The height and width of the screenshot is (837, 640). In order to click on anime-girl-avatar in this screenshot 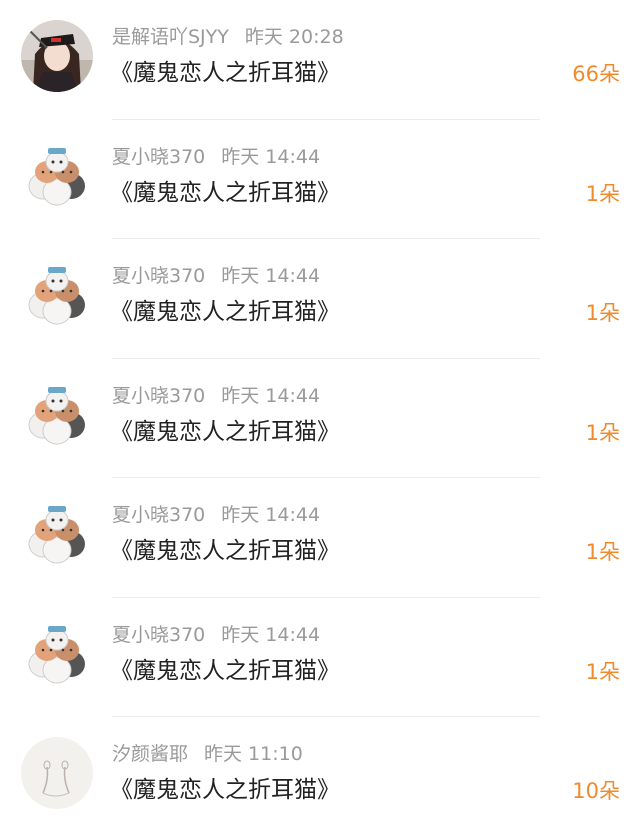, I will do `click(57, 56)`.